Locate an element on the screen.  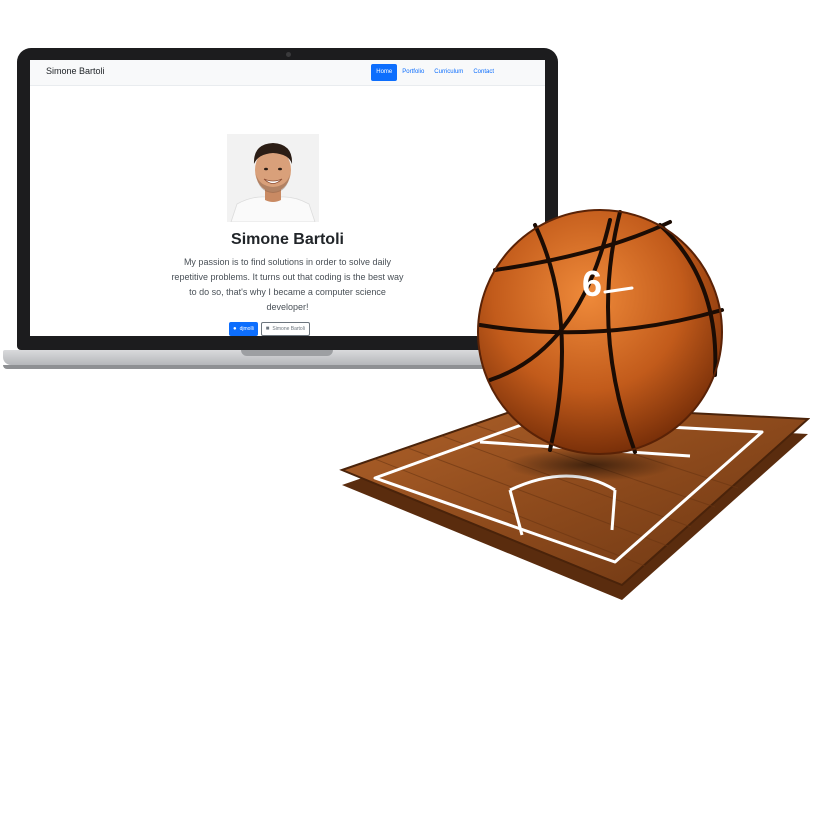
nav-portfolio: Portfolio is located at coordinates (413, 72).